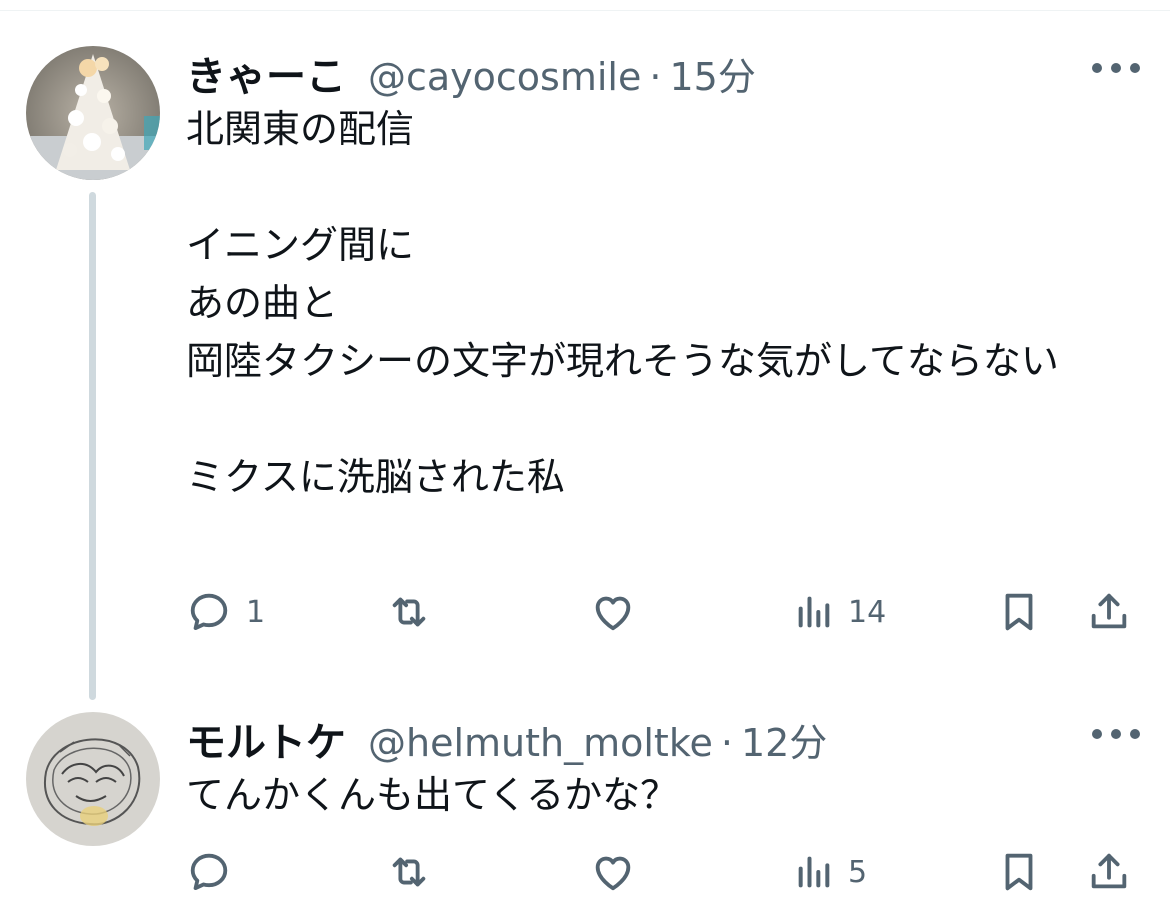 This screenshot has width=1170, height=923. Describe the element at coordinates (784, 739) in the screenshot. I see `timestamp: 12分` at that location.